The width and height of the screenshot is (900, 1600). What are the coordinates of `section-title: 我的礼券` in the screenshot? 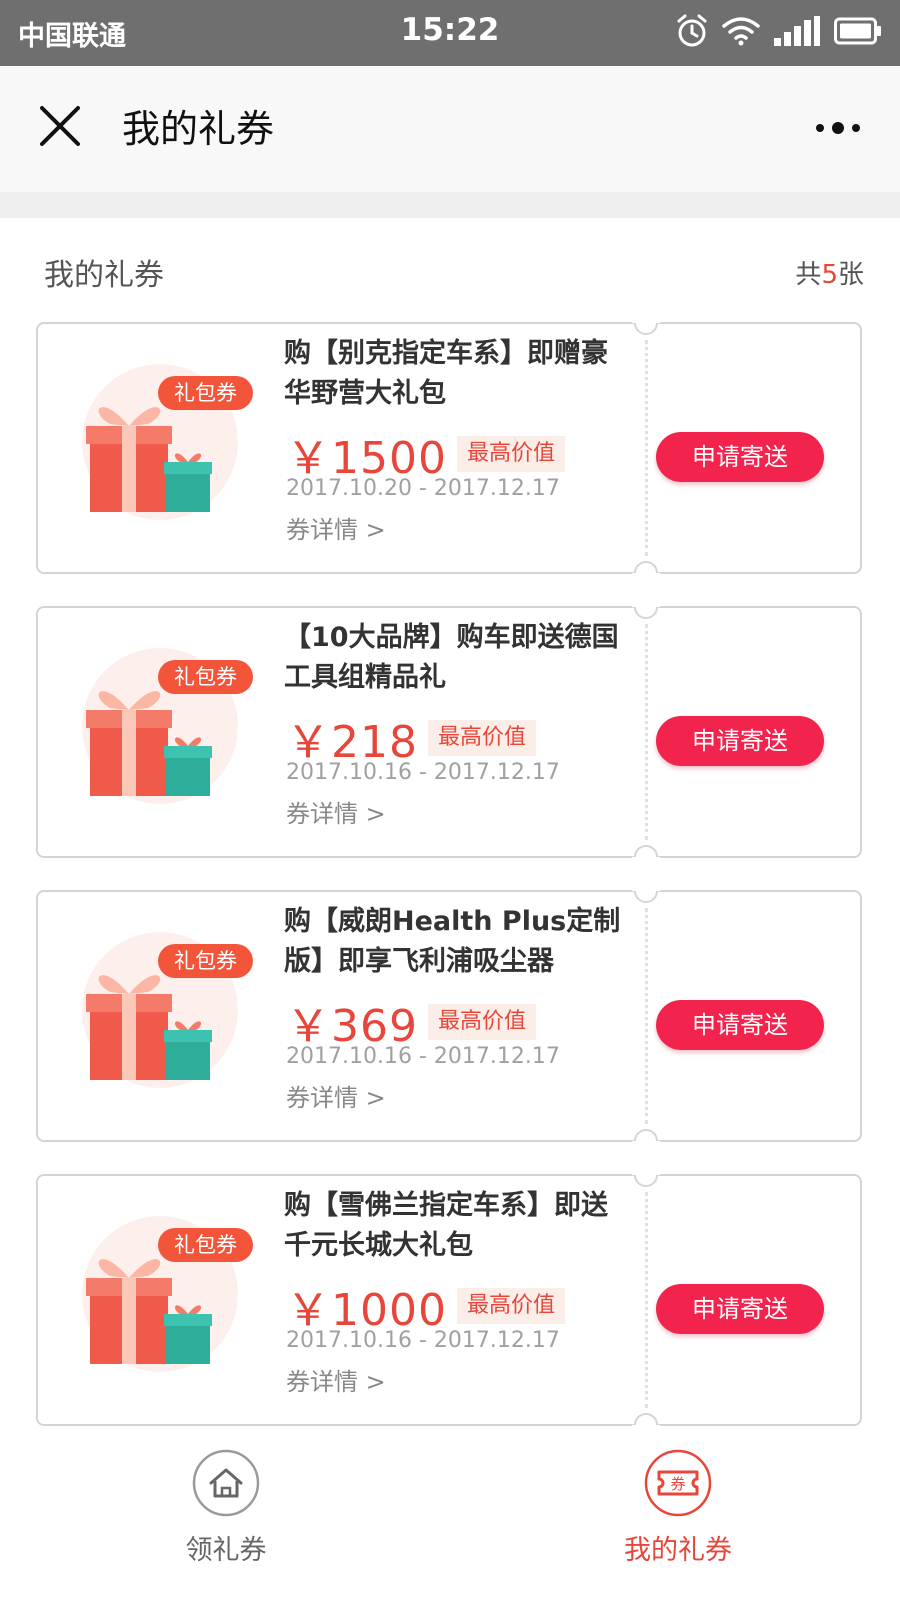 It's located at (104, 275).